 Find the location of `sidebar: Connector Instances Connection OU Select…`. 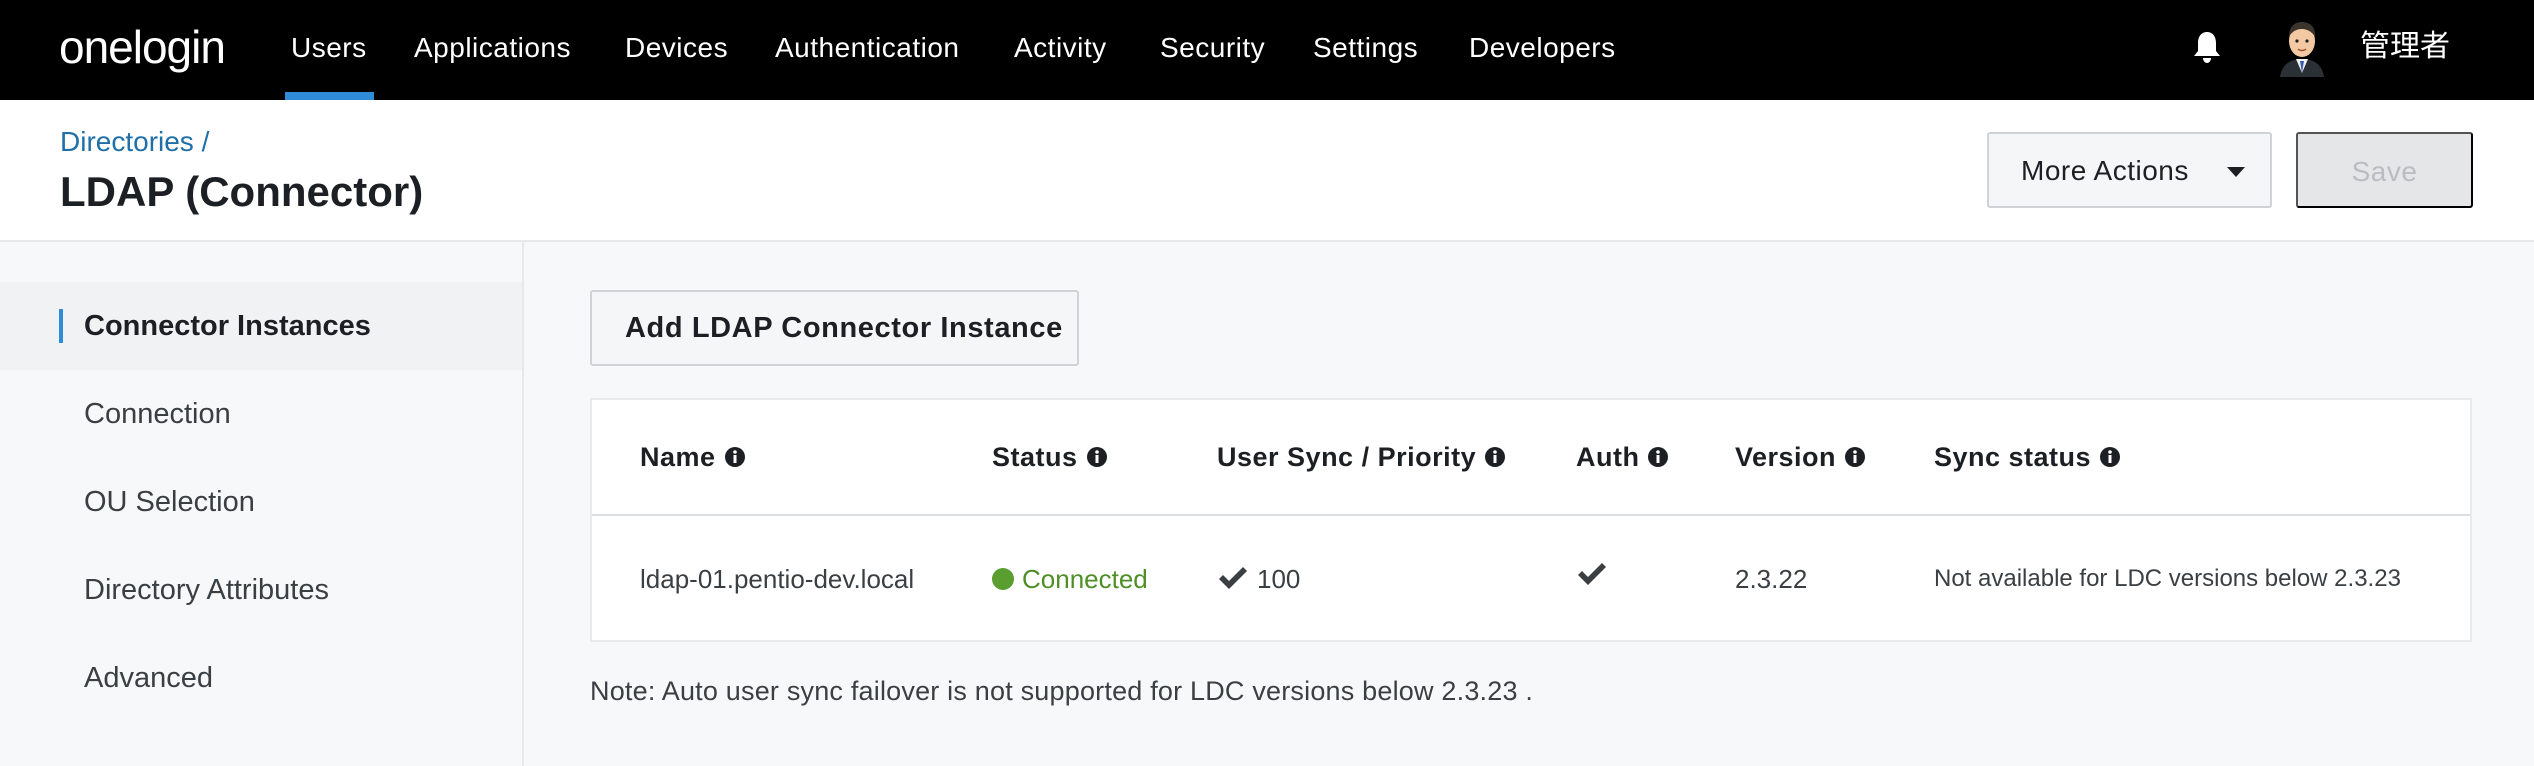

sidebar: Connector Instances Connection OU Select… is located at coordinates (262, 504).